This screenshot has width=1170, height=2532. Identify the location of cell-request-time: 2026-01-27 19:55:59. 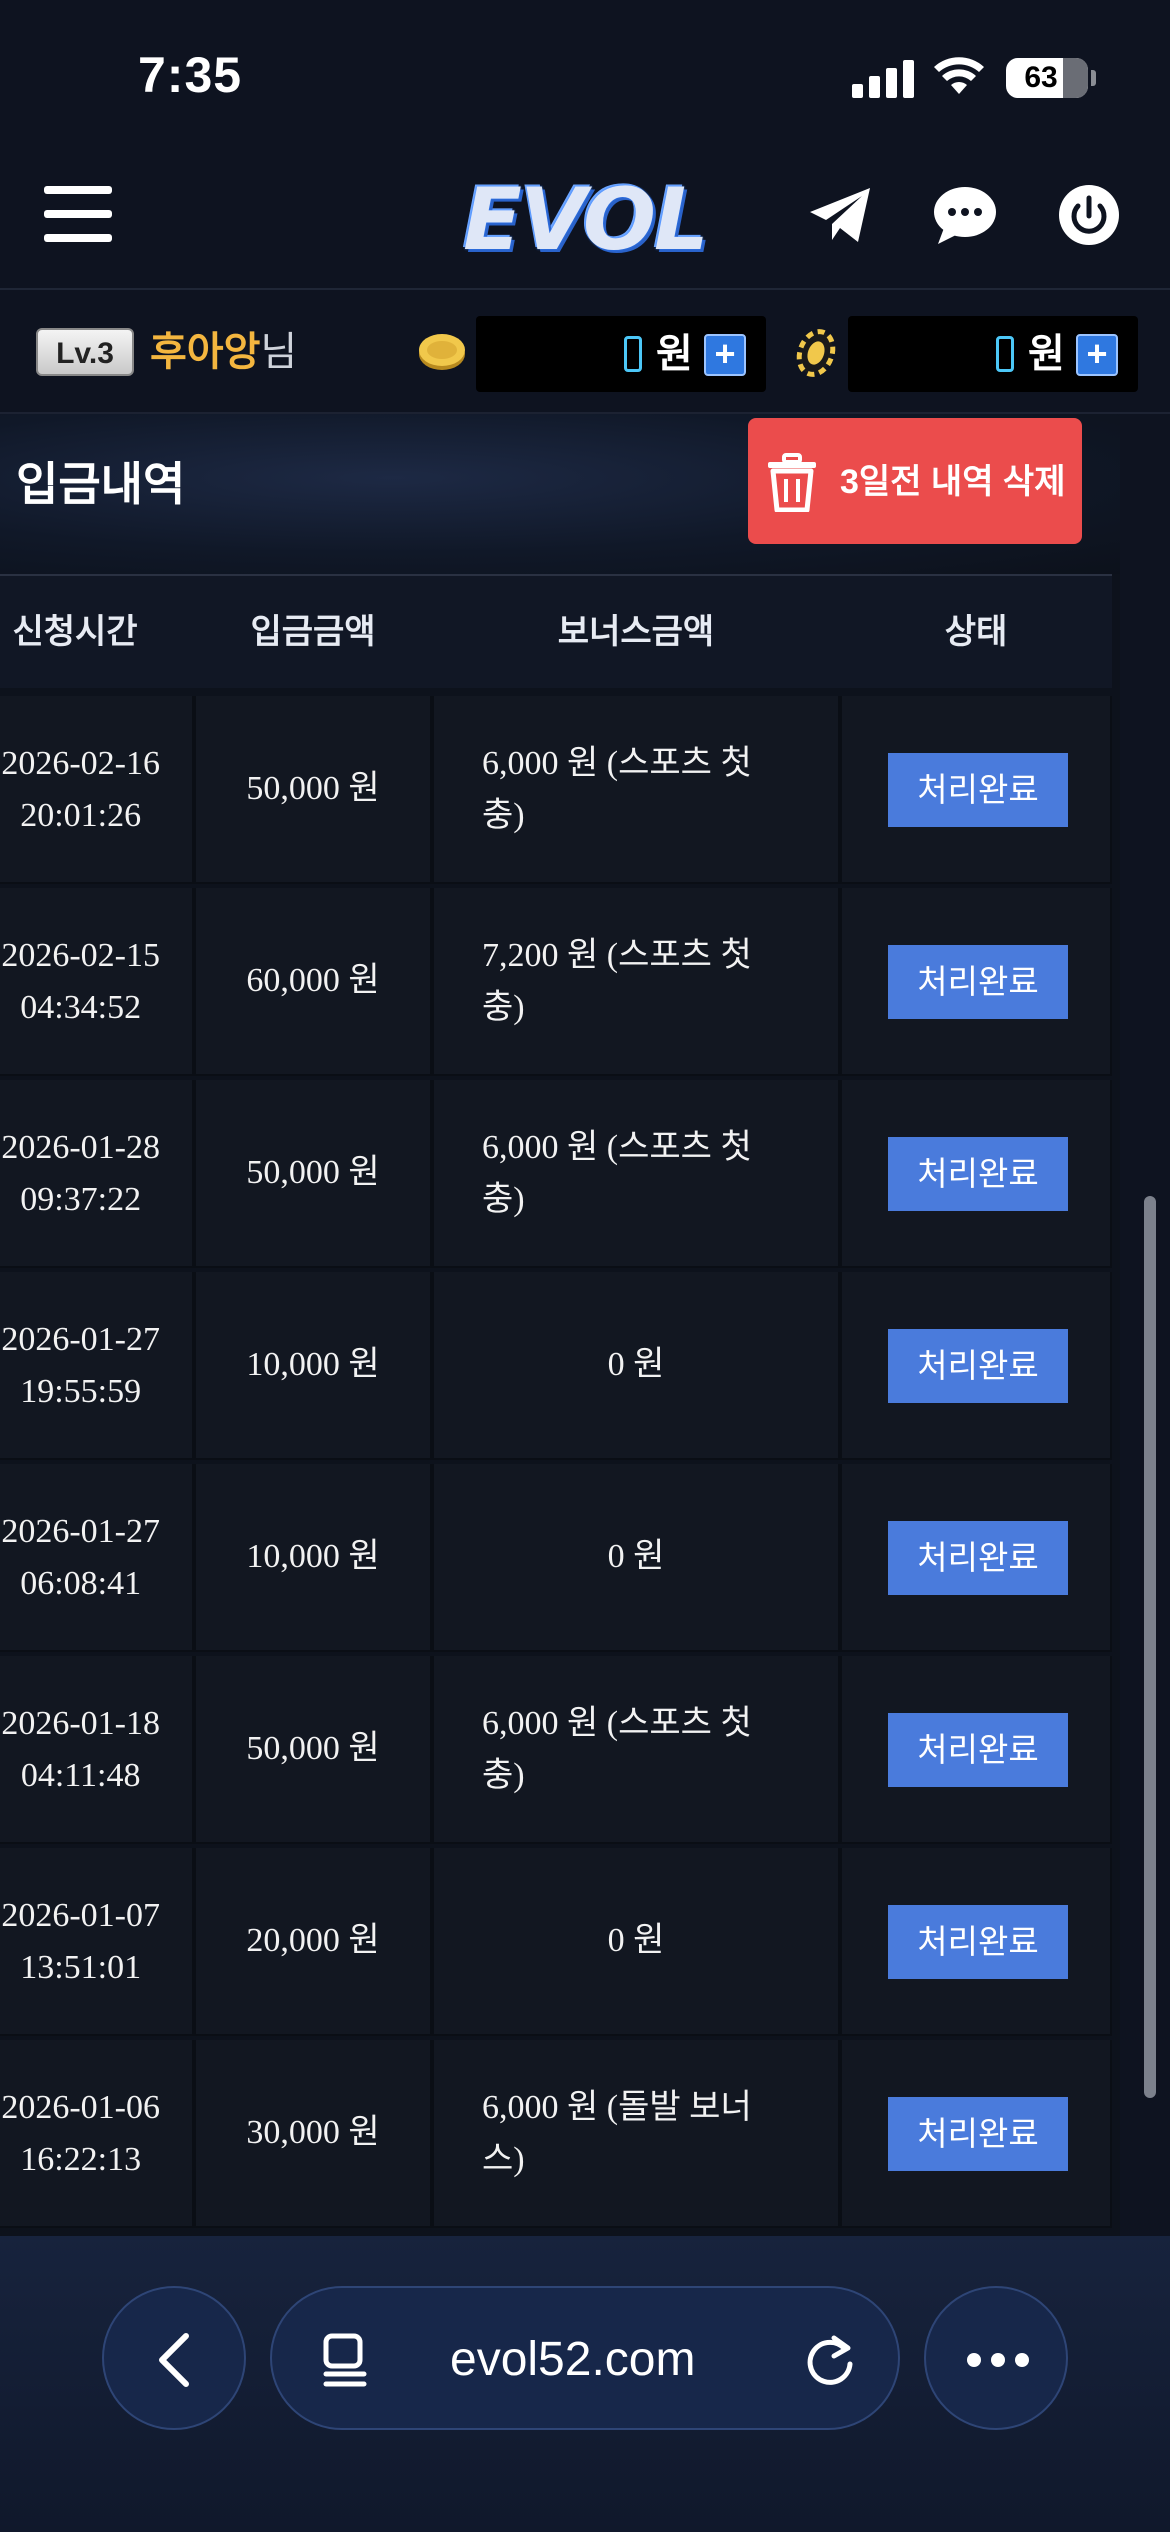
(96, 1365).